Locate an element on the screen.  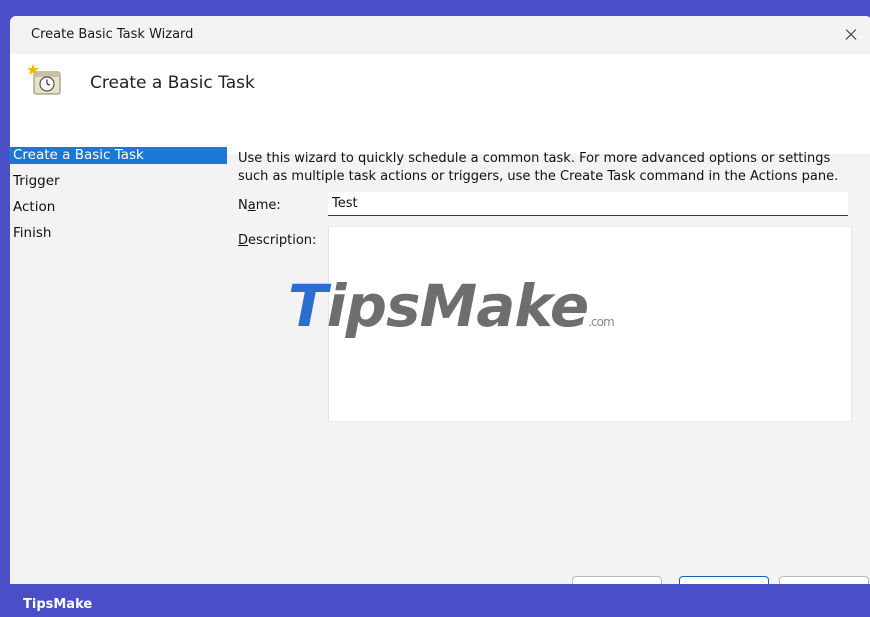
step-trigger: Trigger is located at coordinates (118, 186).